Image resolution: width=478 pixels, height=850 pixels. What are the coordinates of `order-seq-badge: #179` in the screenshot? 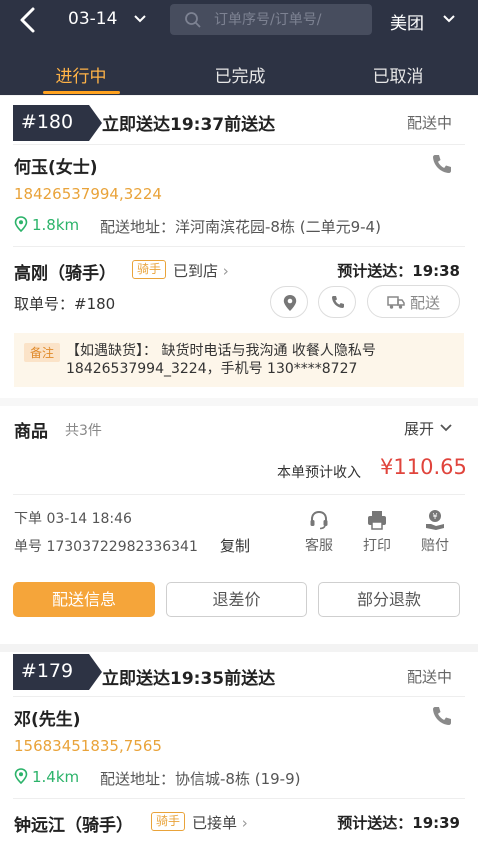 It's located at (58, 672).